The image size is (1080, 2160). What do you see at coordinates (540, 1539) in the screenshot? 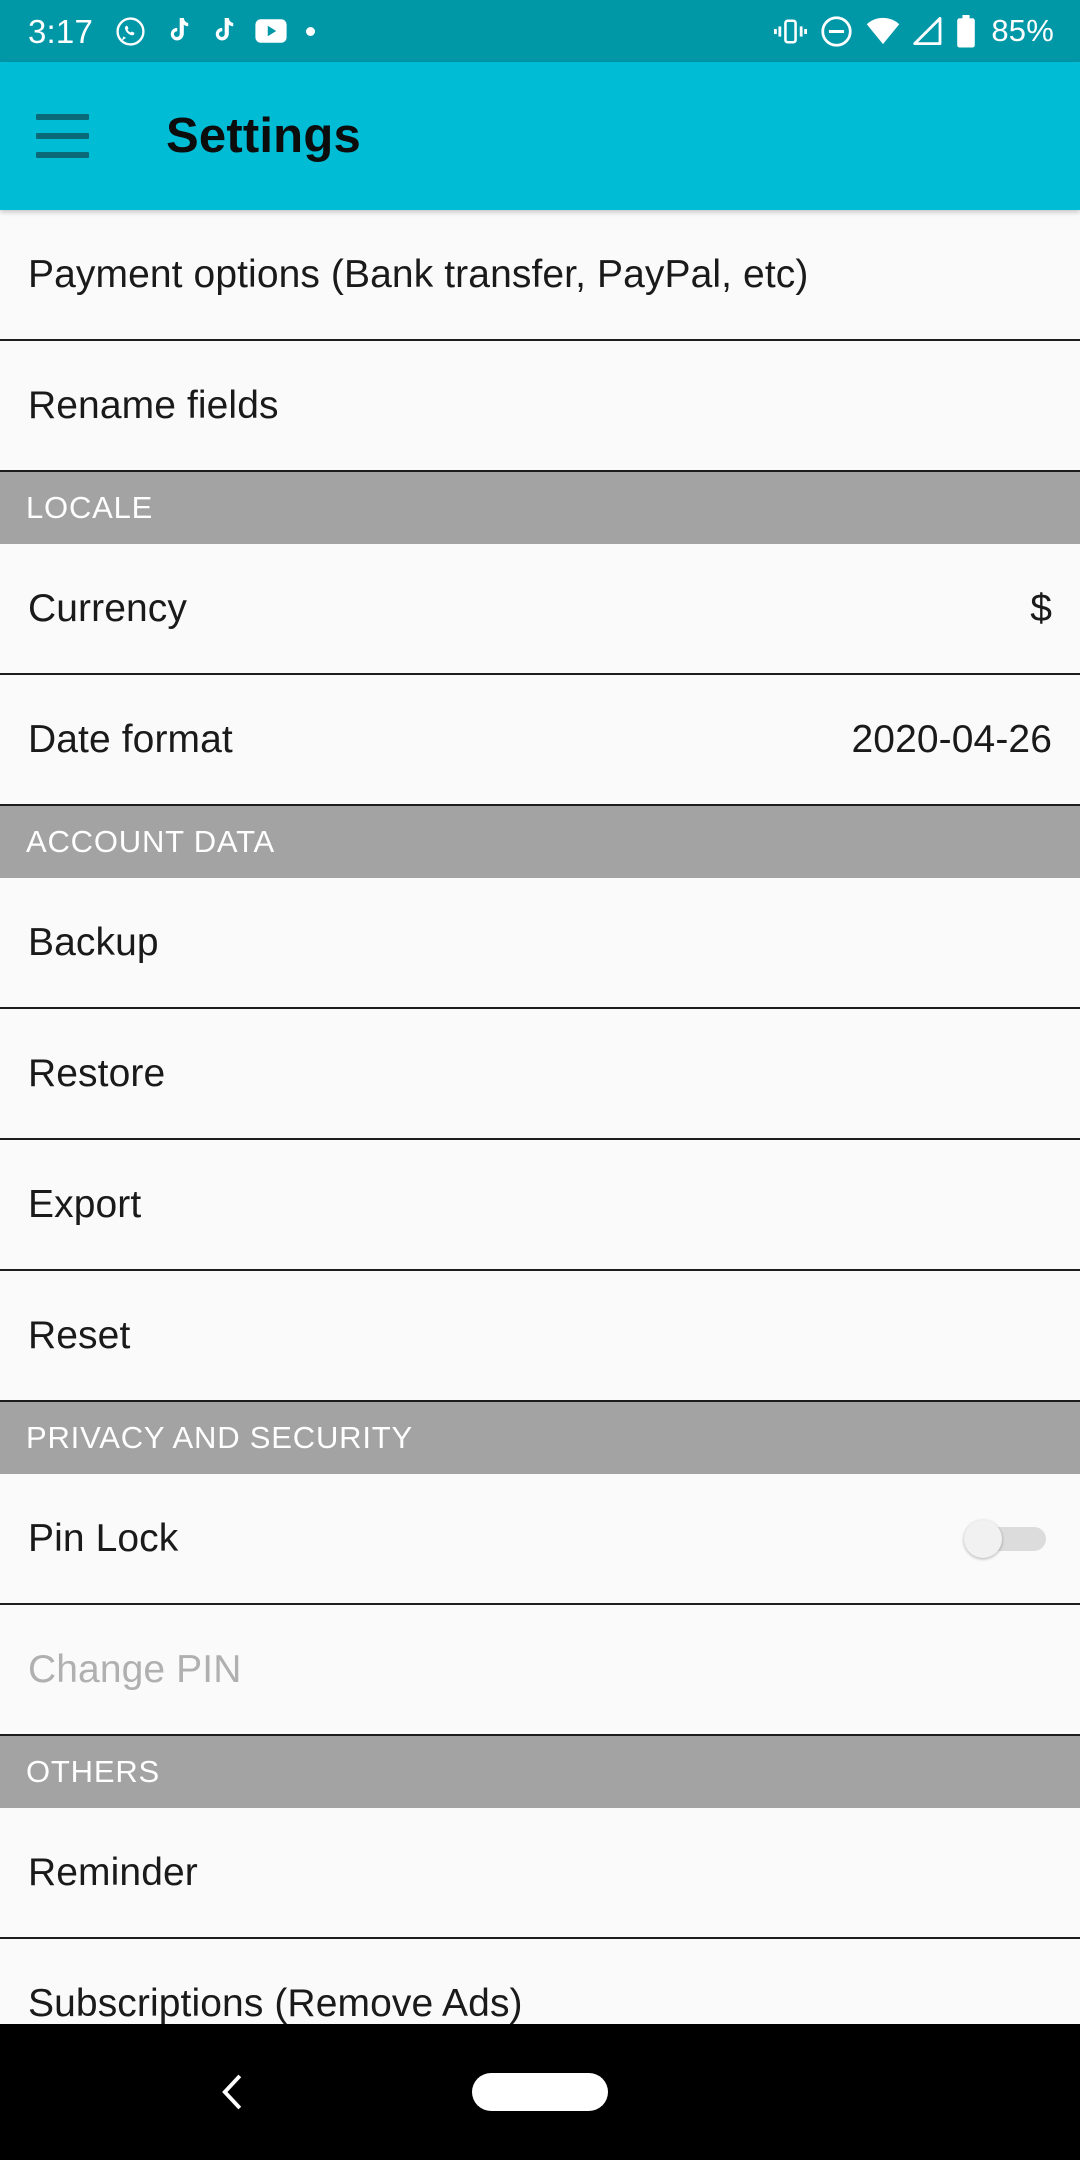
I see `settings-row: Pin Lock` at bounding box center [540, 1539].